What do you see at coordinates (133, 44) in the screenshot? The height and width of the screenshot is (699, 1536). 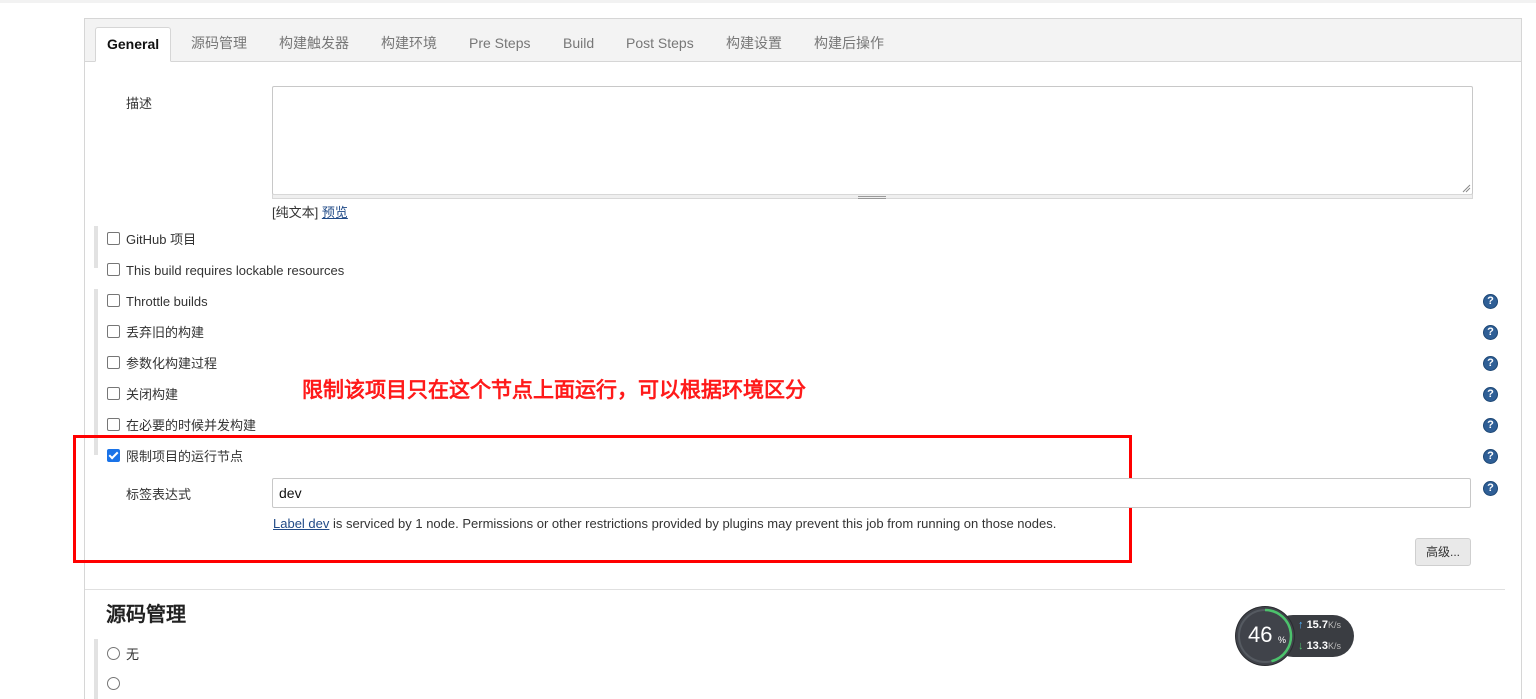 I see `tab-general: General` at bounding box center [133, 44].